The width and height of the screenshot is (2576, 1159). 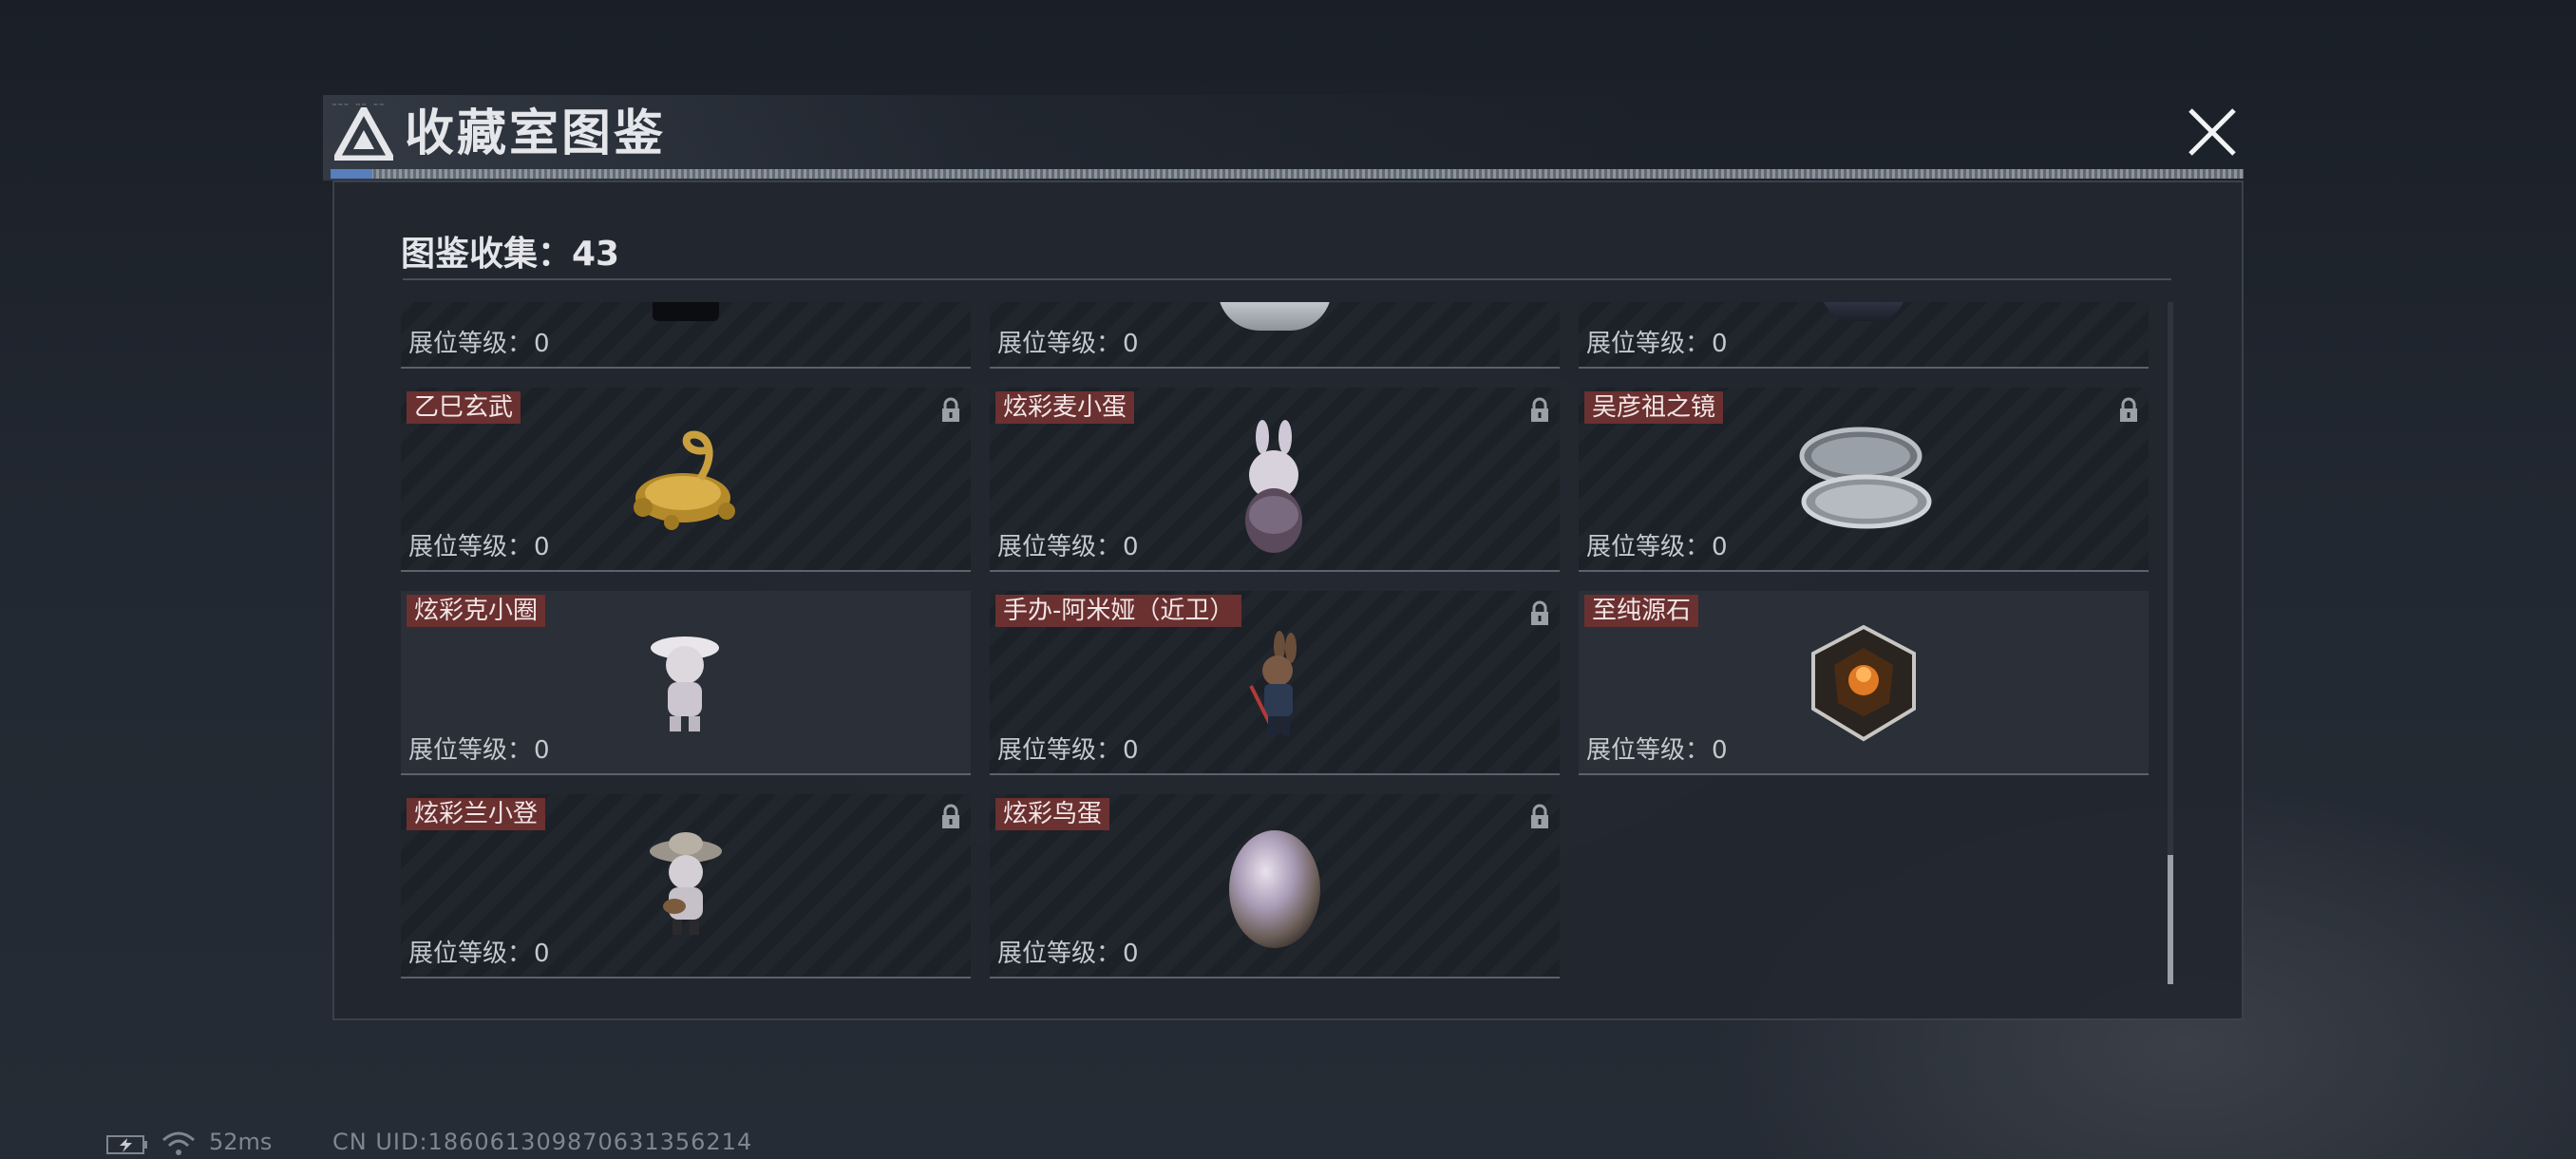 I want to click on item-name-tag: 乙巳玄武, so click(x=464, y=407).